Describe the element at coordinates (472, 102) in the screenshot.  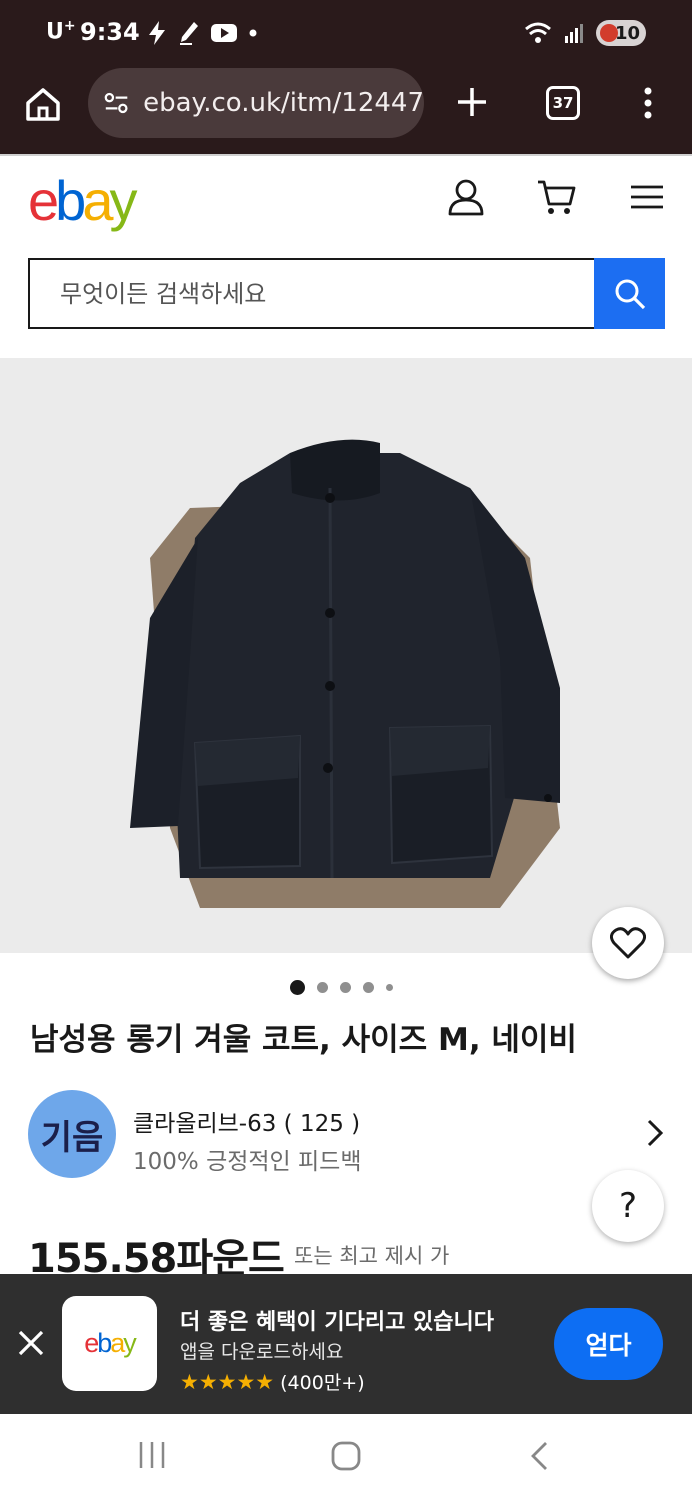
I see `new-tab-icon` at that location.